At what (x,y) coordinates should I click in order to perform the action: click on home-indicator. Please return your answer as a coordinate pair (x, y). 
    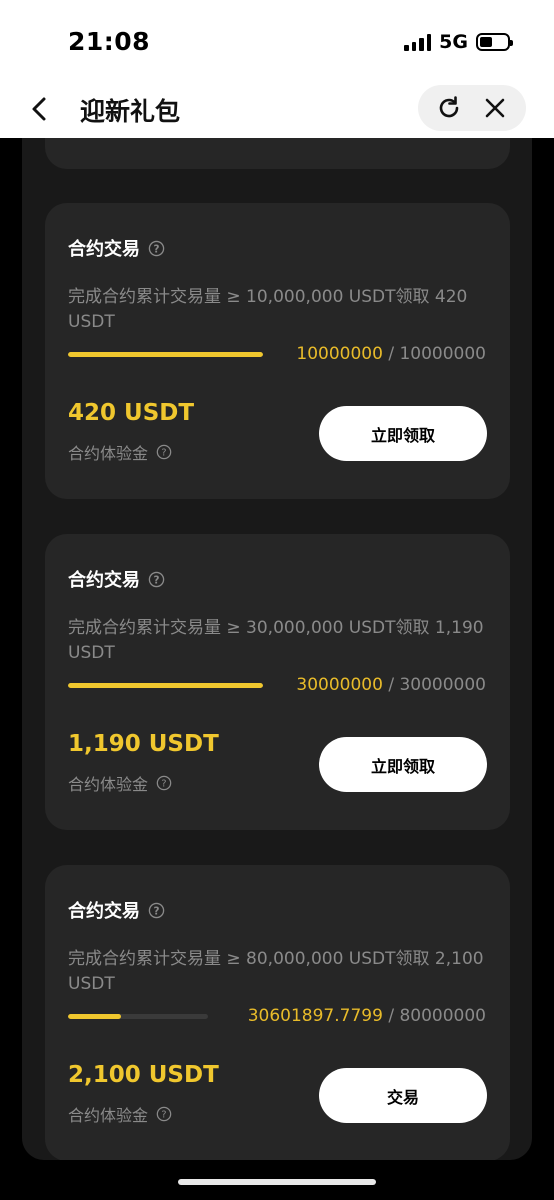
    Looking at the image, I should click on (277, 1182).